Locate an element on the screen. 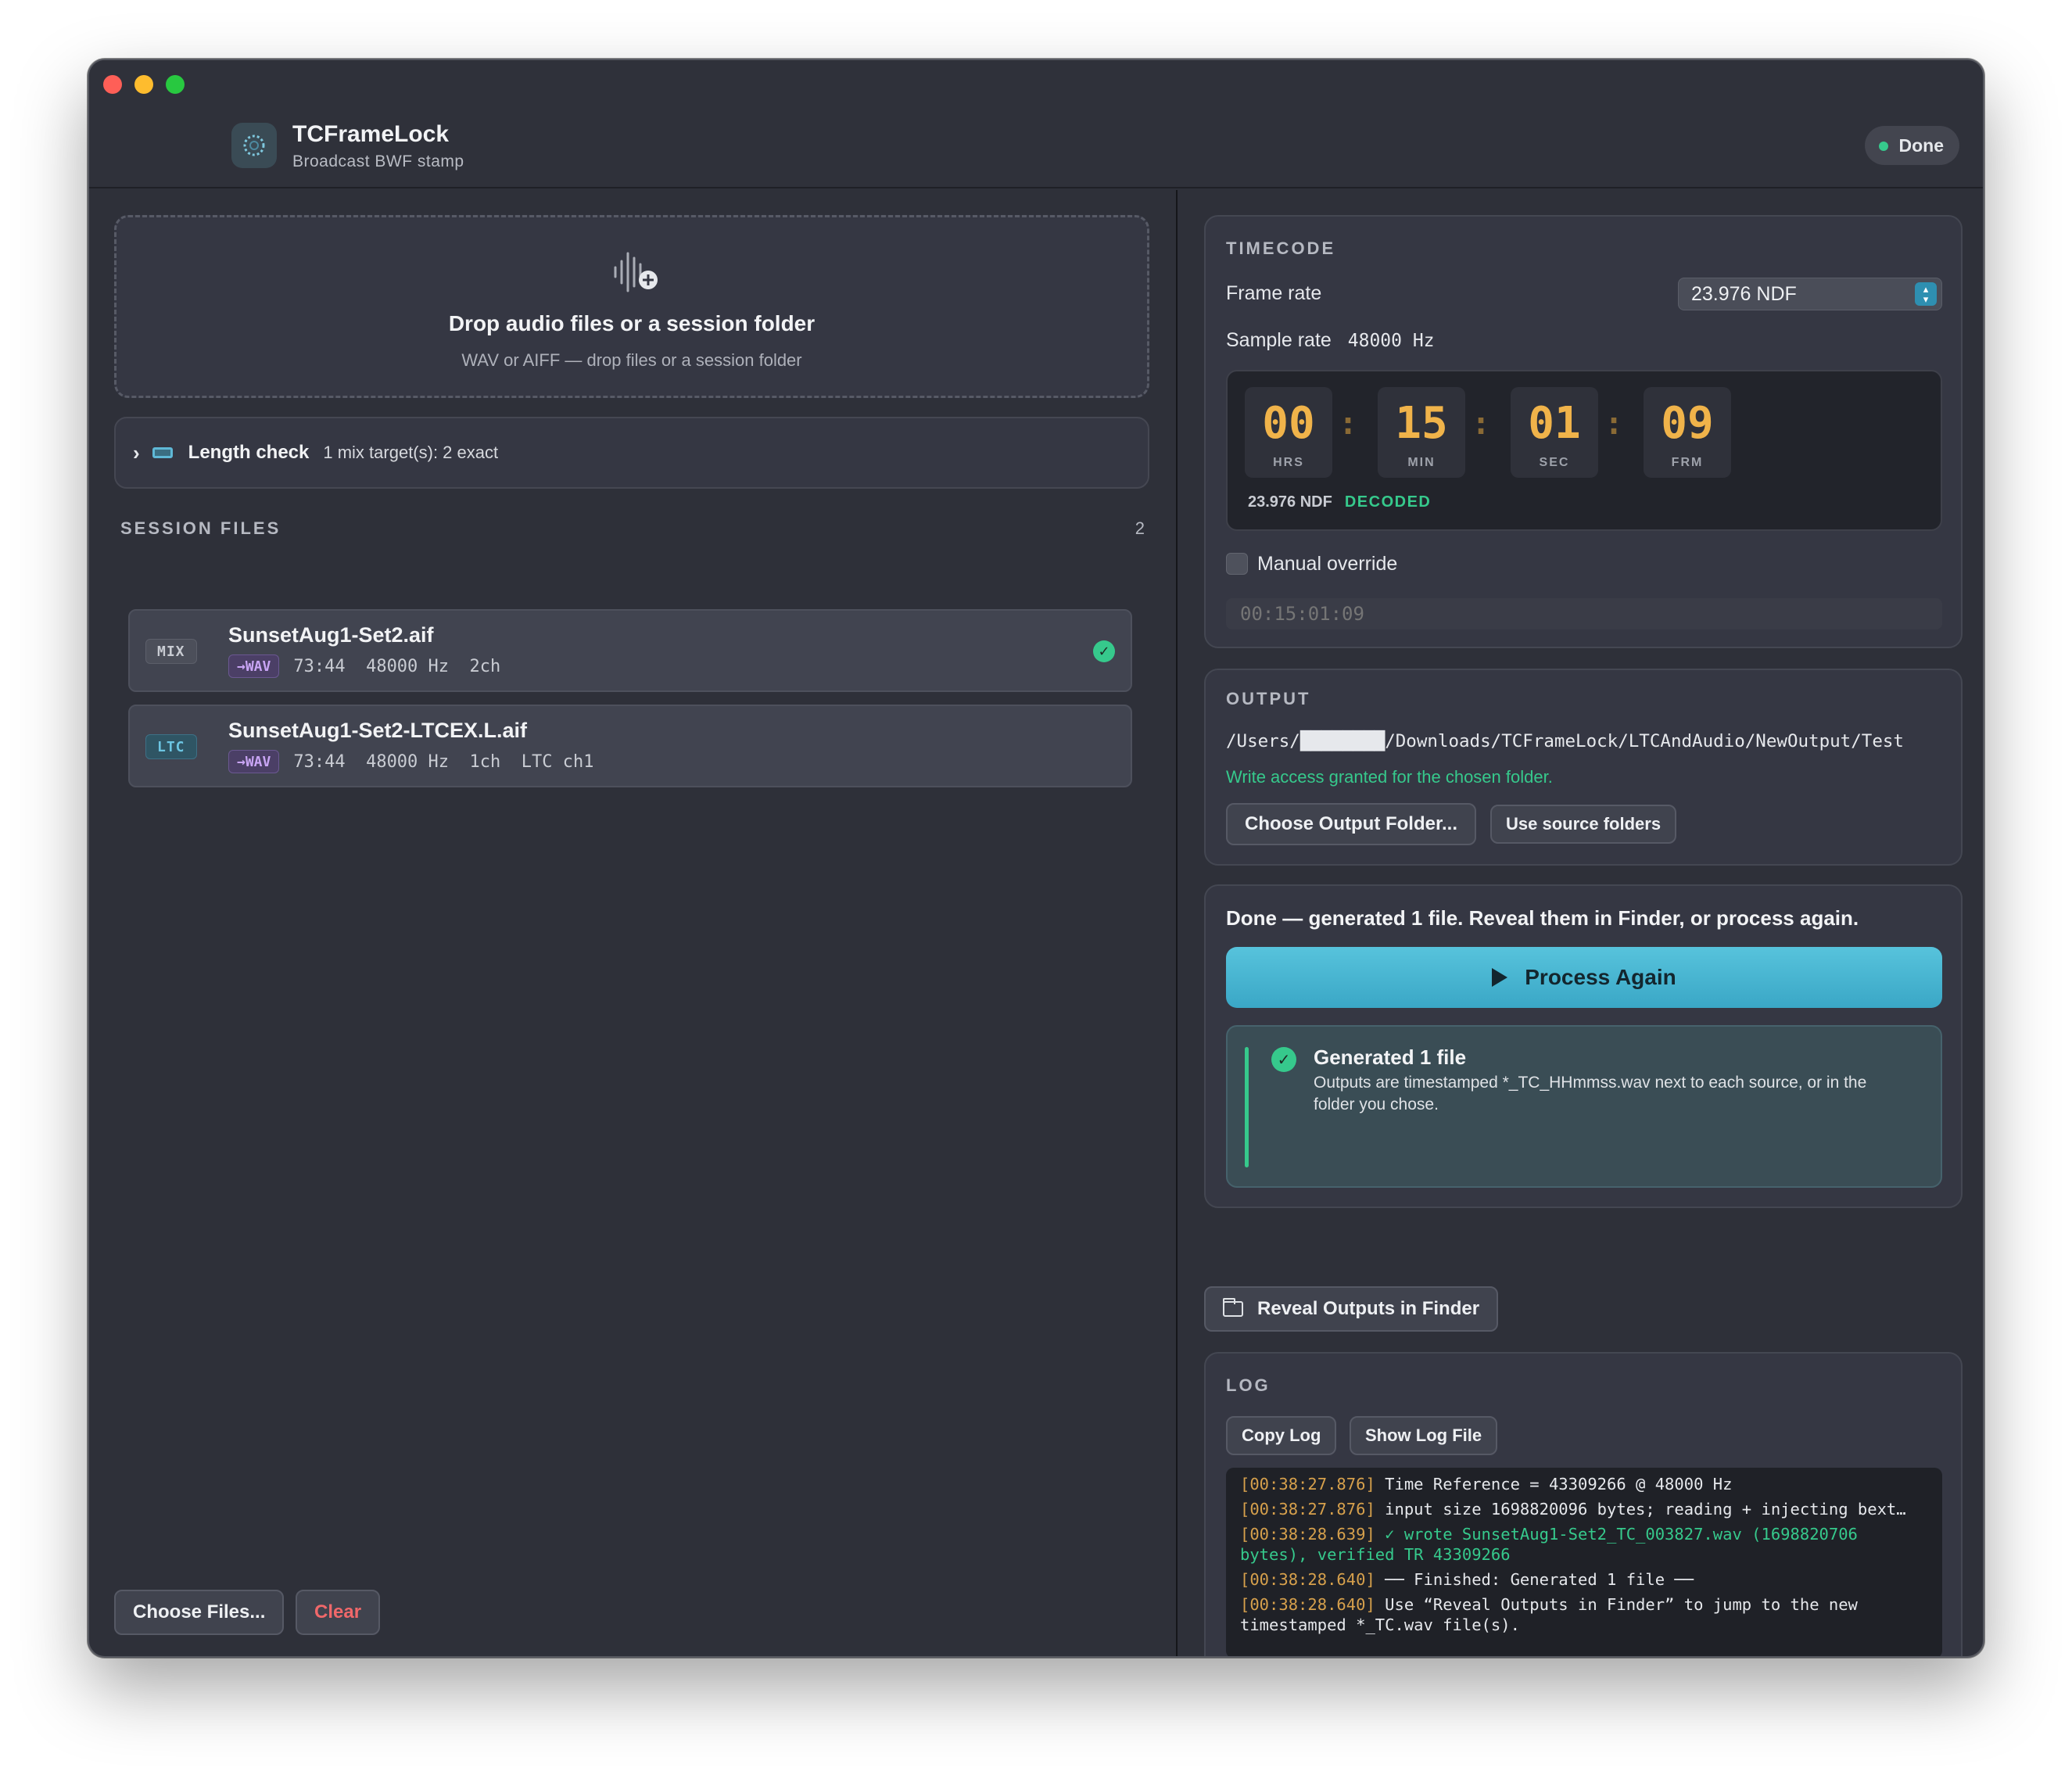  status-label: Done is located at coordinates (1922, 145).